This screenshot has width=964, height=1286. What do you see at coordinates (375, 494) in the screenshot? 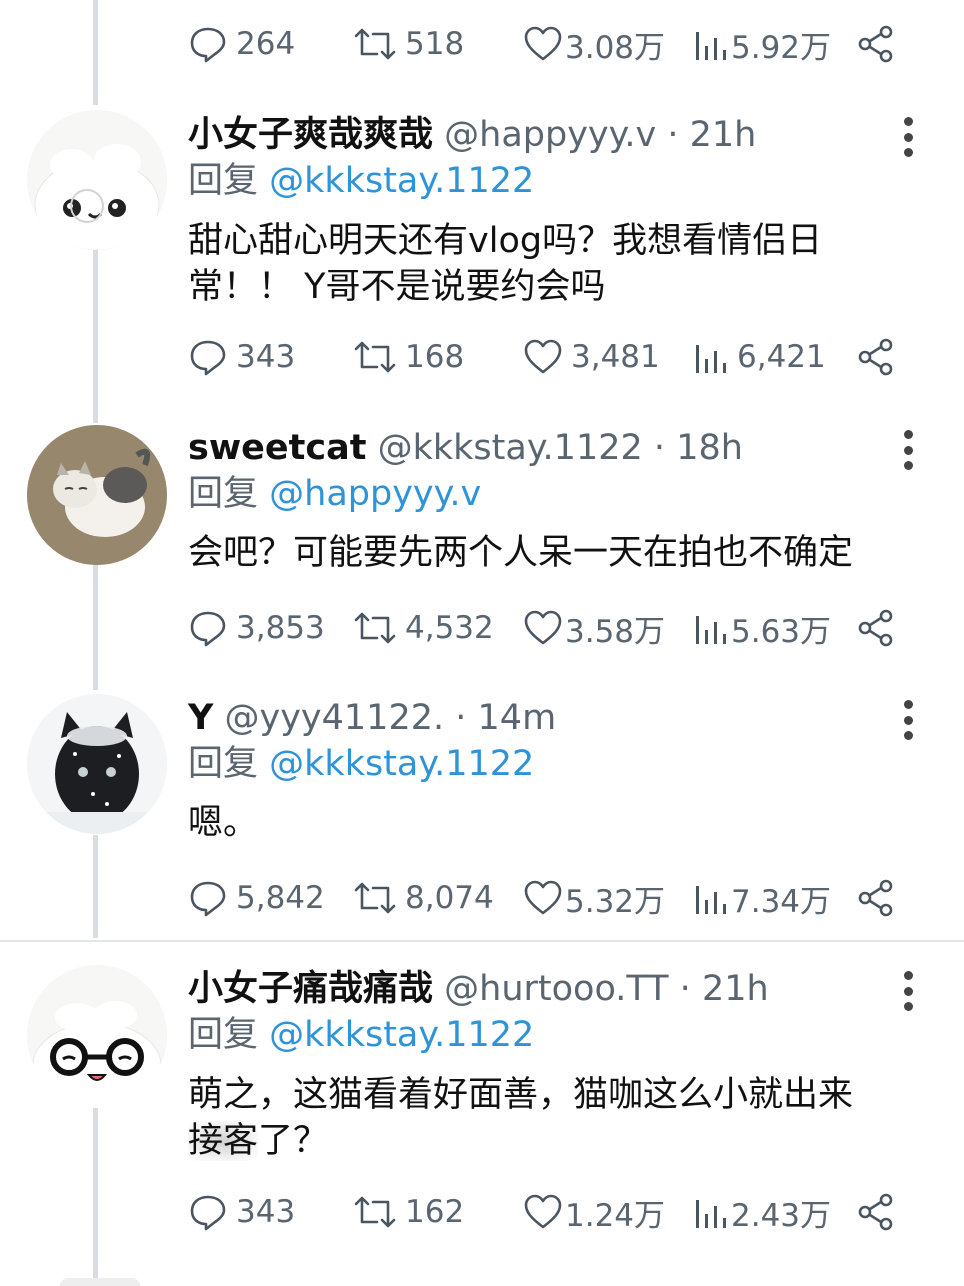
I see `mention-link: @happyyy.v` at bounding box center [375, 494].